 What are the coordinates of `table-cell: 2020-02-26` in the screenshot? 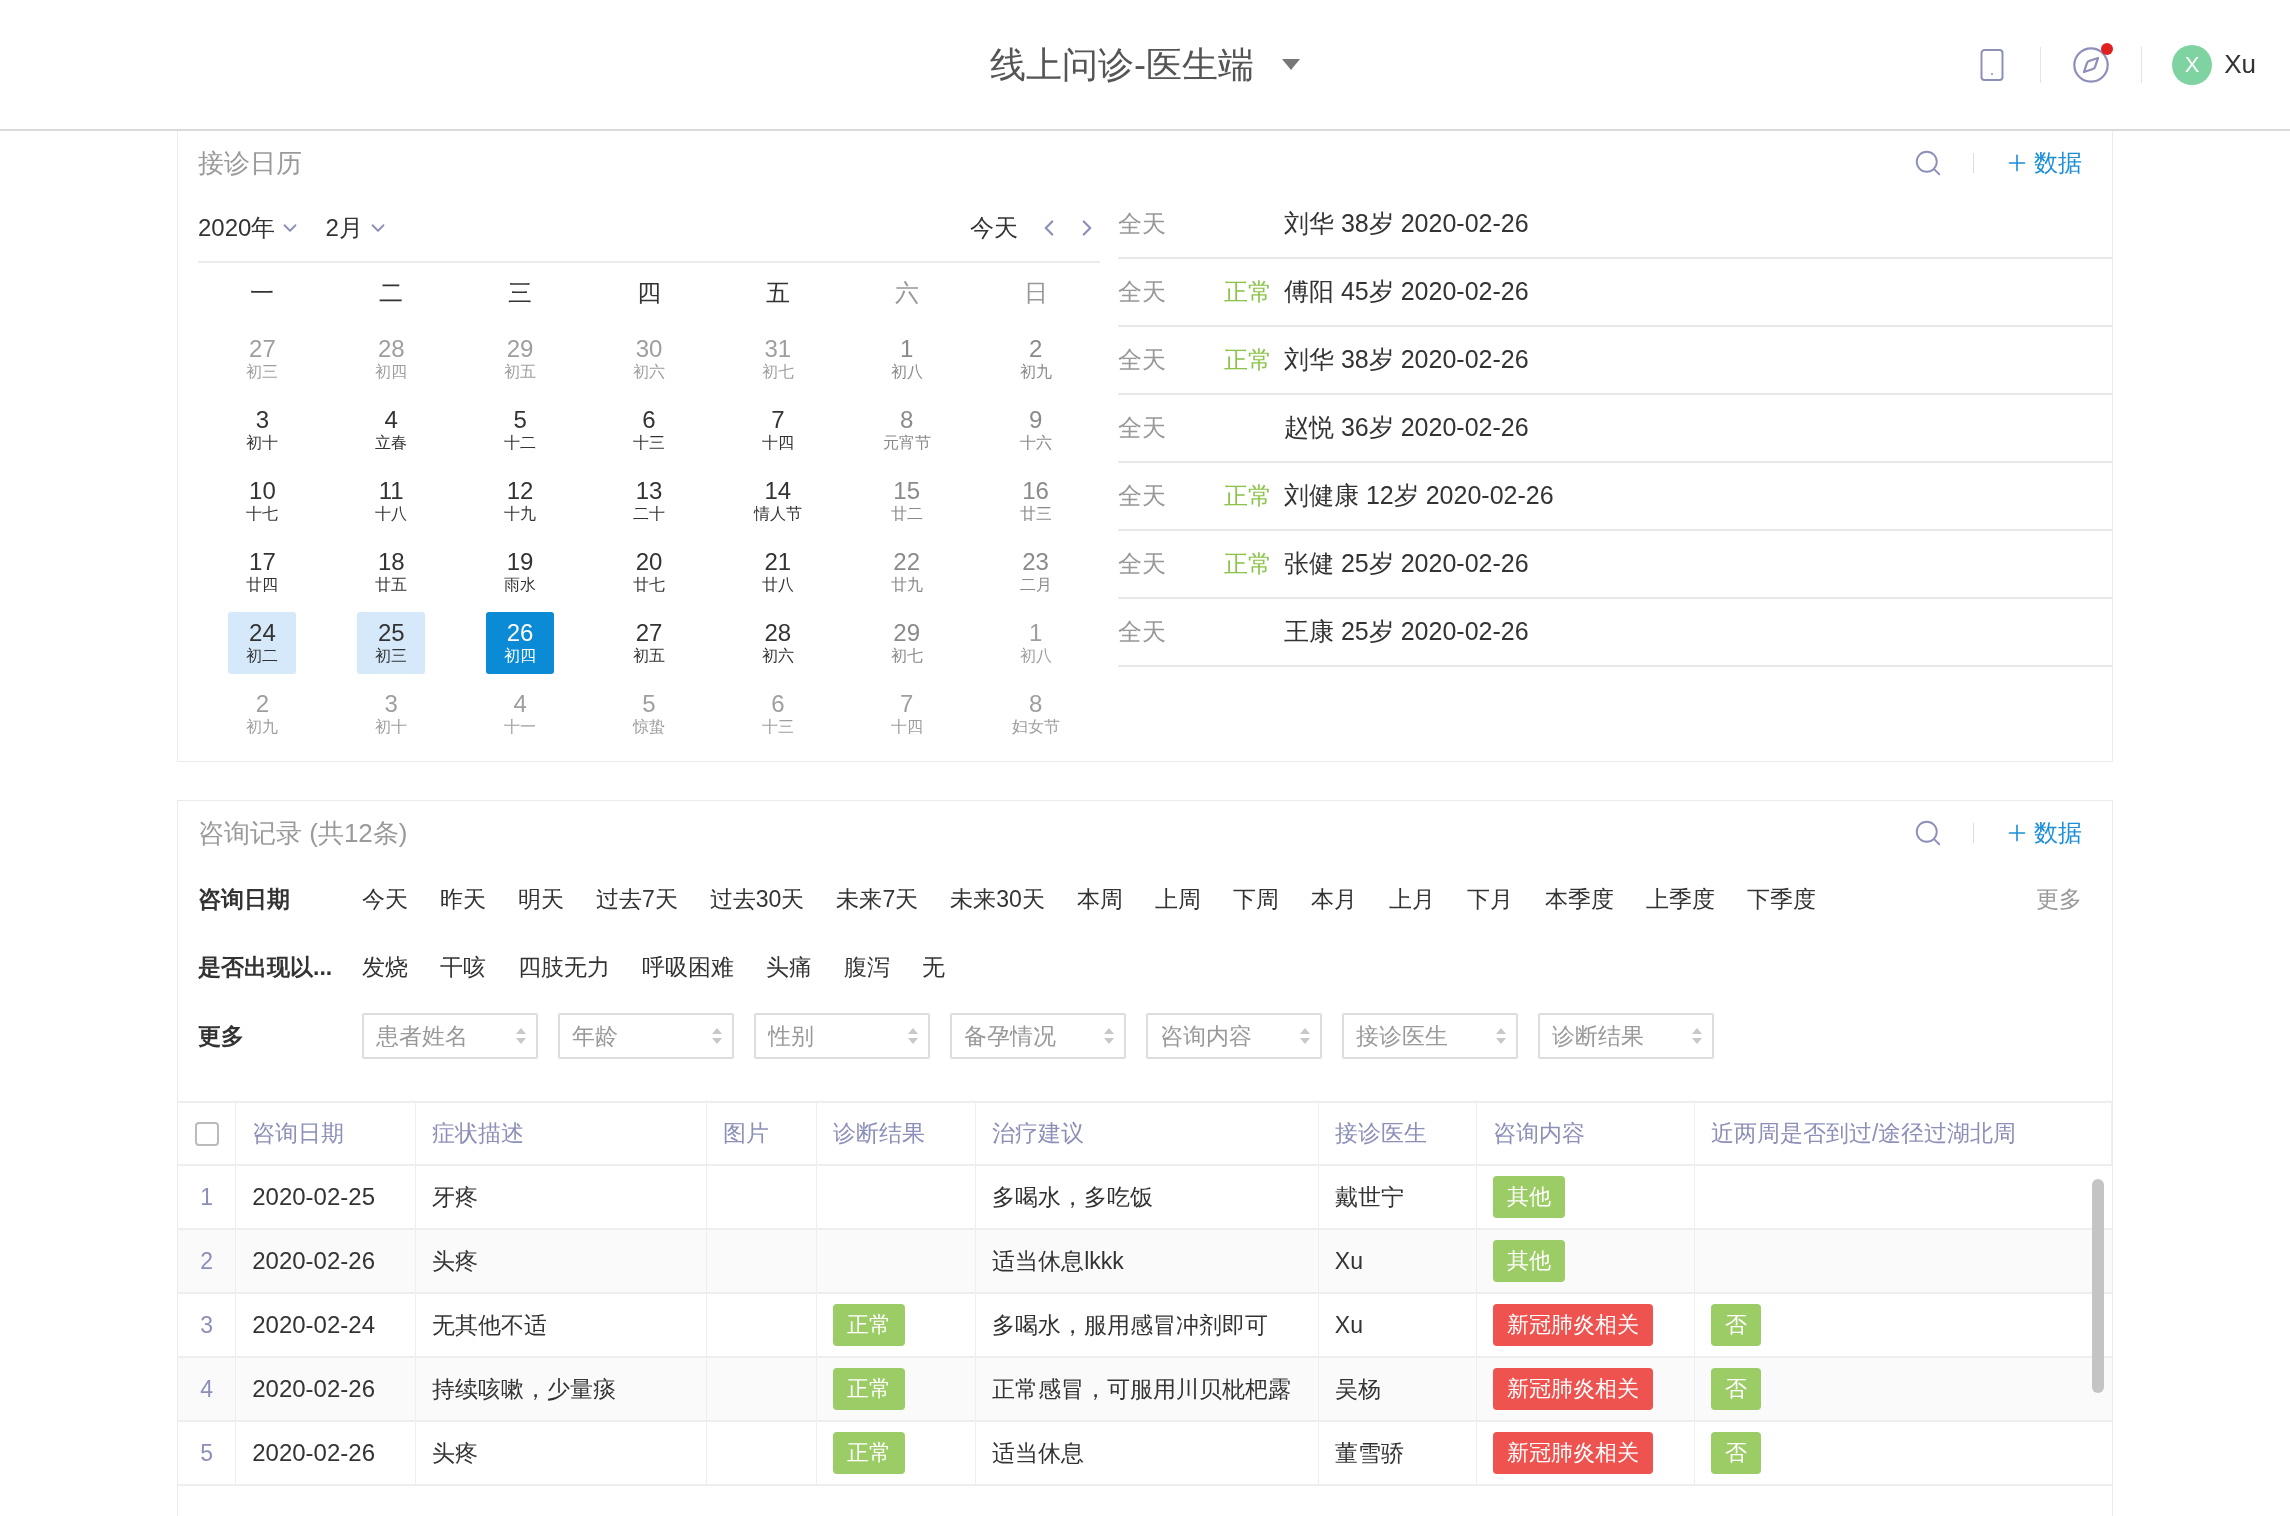 It's located at (313, 1452).